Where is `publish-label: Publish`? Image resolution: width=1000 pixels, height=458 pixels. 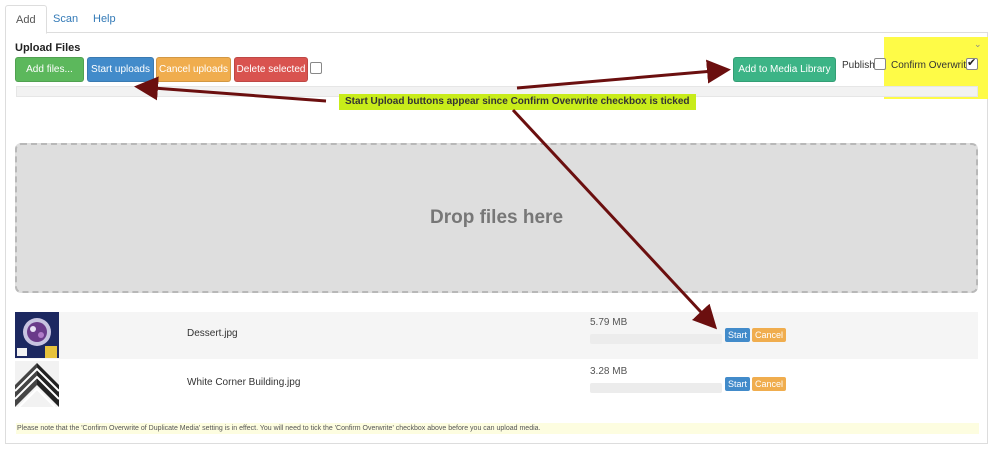
publish-label: Publish is located at coordinates (858, 65).